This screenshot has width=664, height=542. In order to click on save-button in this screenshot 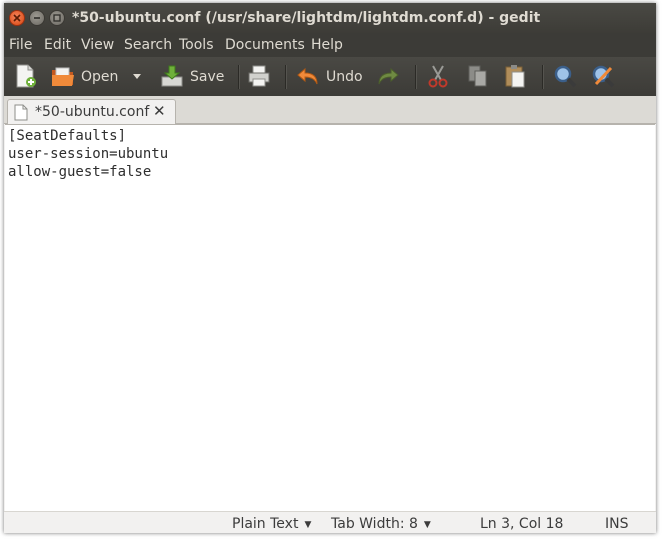, I will do `click(172, 76)`.